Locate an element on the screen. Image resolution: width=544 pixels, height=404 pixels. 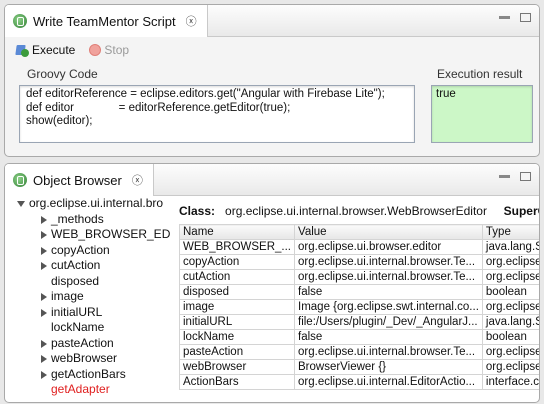
tree-item-label: disposed is located at coordinates (75, 280).